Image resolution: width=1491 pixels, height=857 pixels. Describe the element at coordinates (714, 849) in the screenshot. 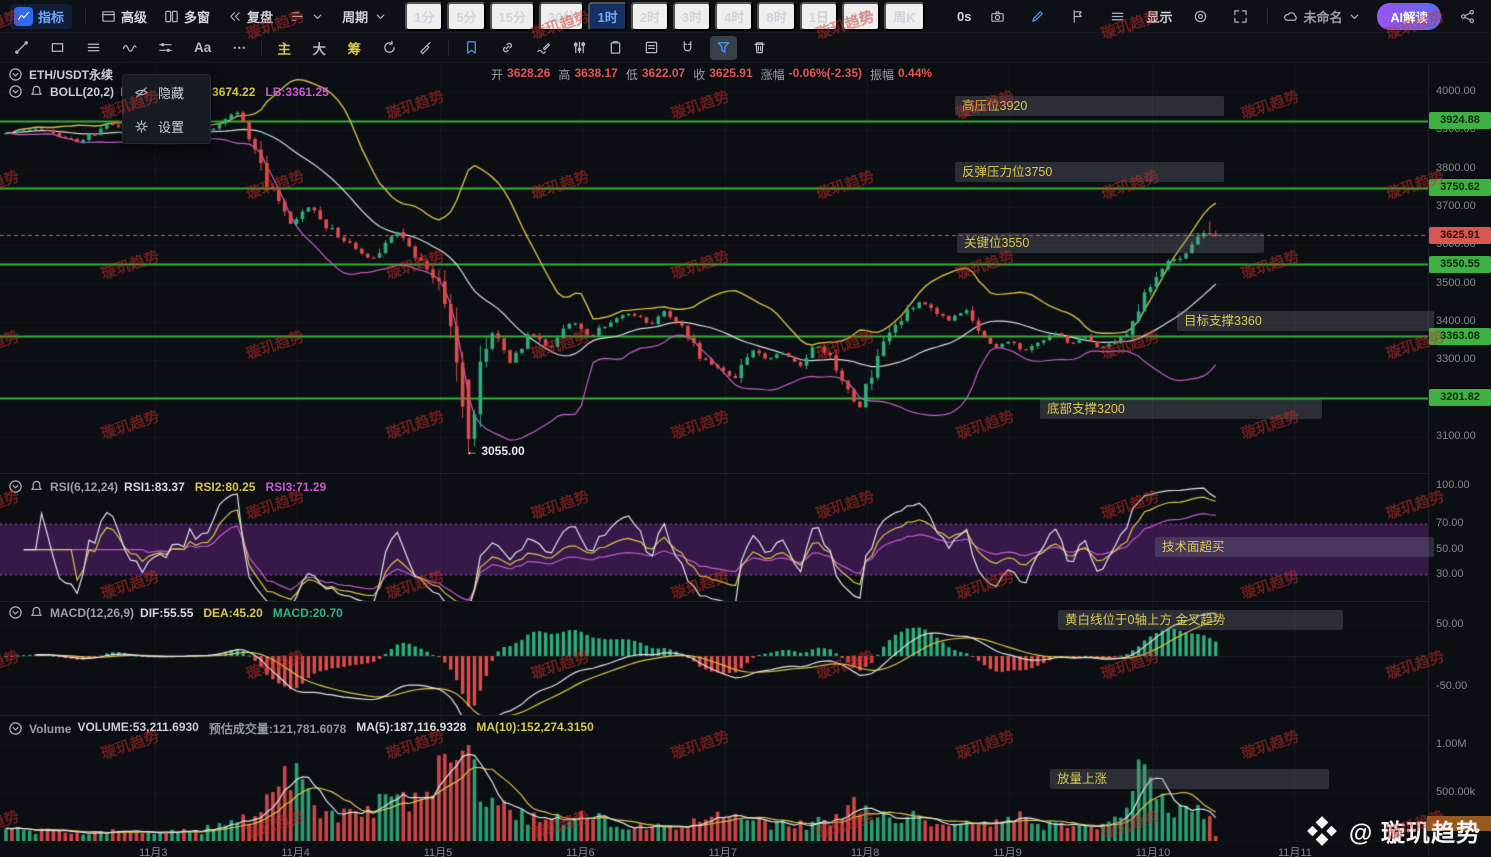

I see `time-axis: 11月3 11月4 11月5 11月6 11月7 11月8 11月9 11月10 11月11` at that location.